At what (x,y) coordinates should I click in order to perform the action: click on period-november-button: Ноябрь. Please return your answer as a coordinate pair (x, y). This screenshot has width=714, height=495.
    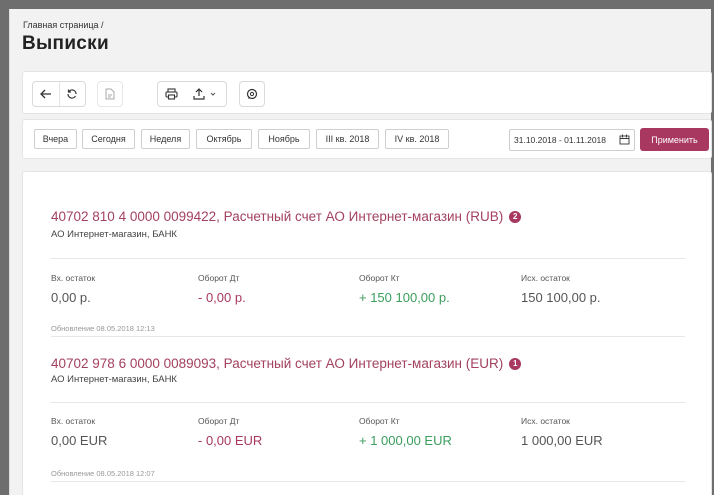
    Looking at the image, I should click on (284, 139).